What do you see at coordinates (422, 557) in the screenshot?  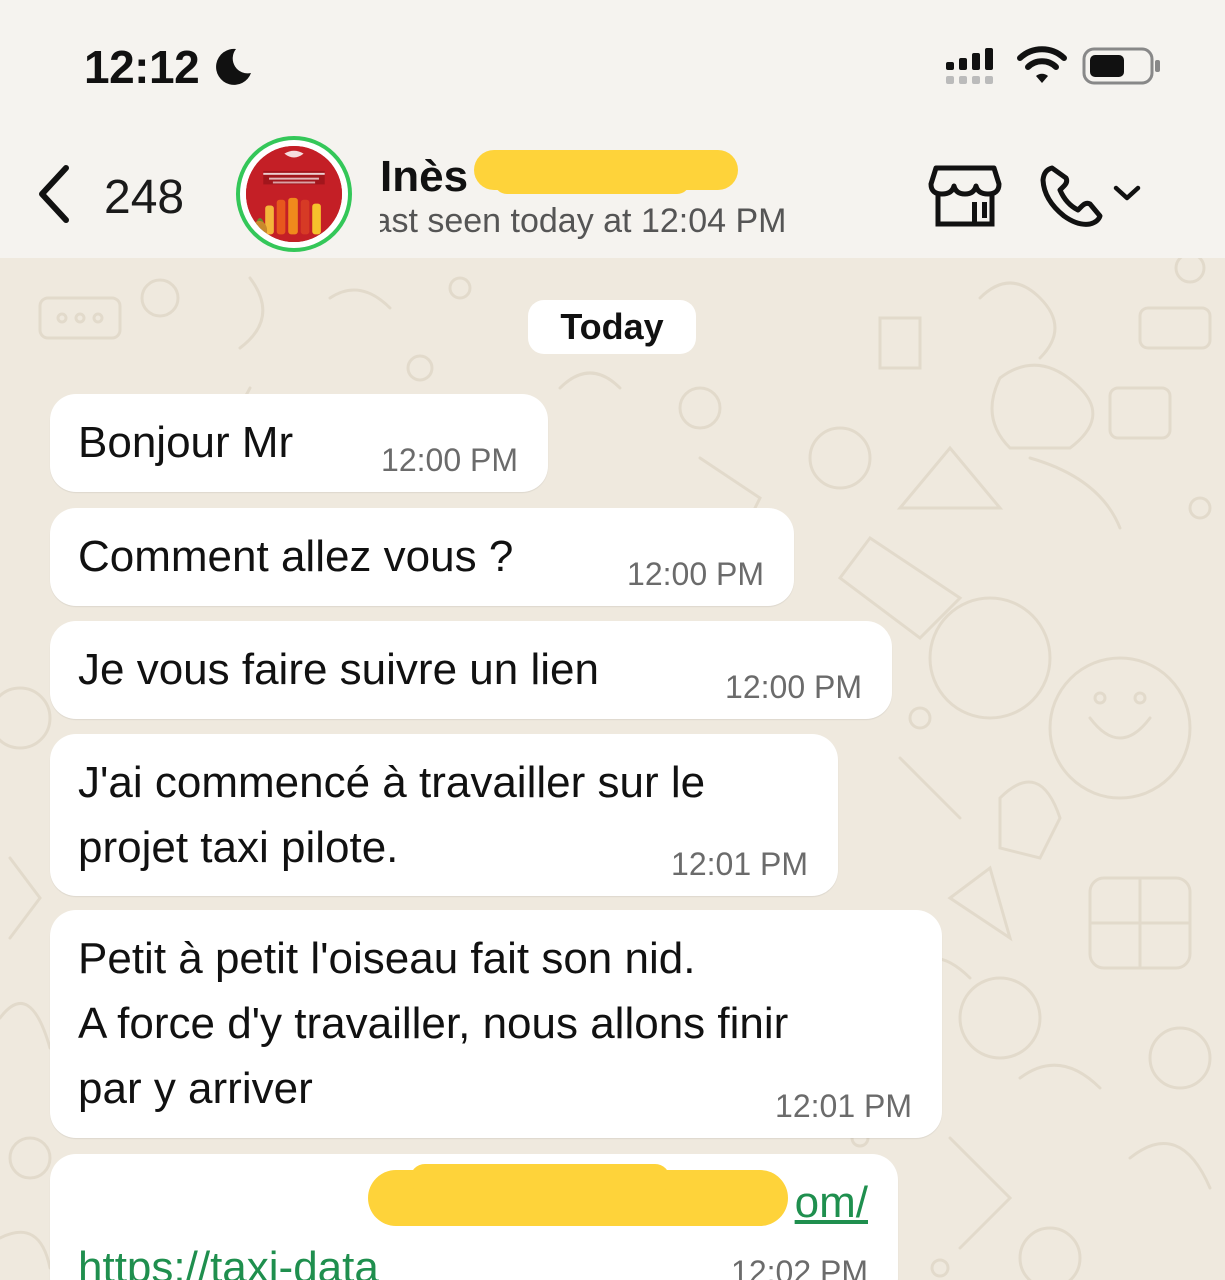 I see `message-bubble: Comment allez vous ? 12:00 PM` at bounding box center [422, 557].